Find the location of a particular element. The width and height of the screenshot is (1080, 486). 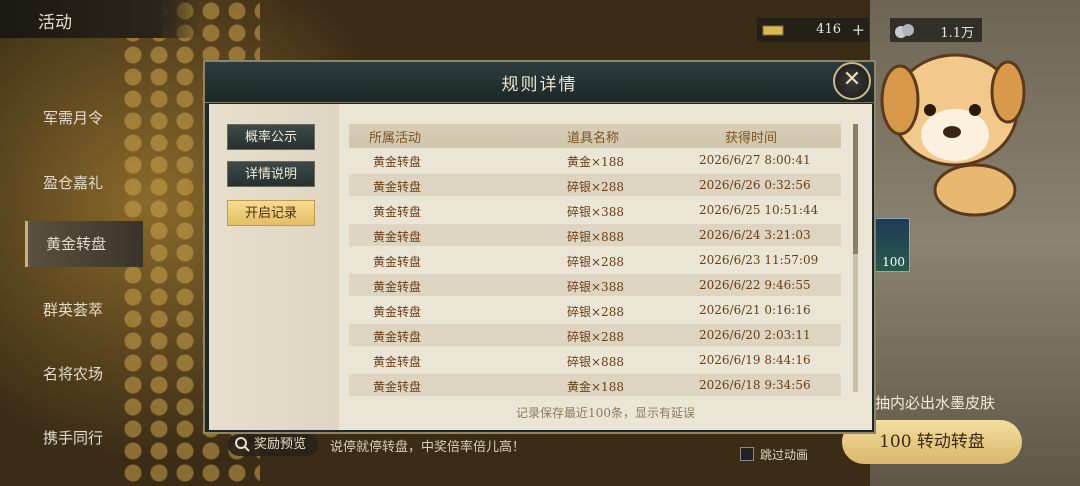

sidebar-item-heroes-gather: 群英荟萃 is located at coordinates (84, 310).